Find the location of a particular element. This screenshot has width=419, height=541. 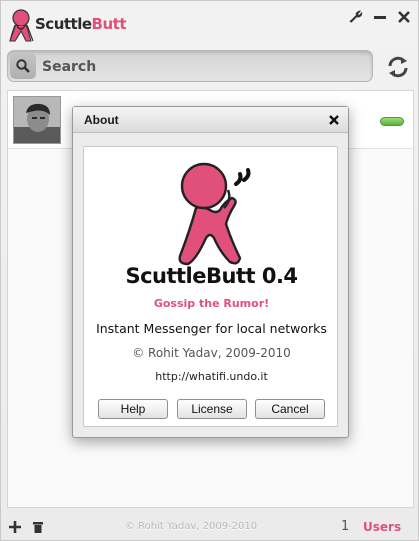

window-controls is located at coordinates (380, 17).